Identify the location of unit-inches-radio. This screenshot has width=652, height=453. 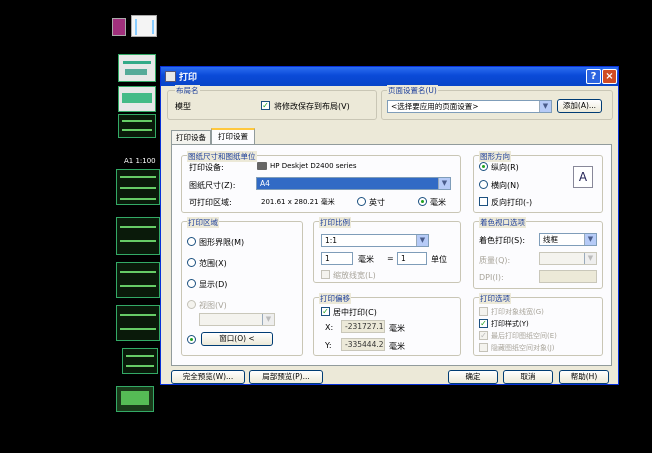
(361, 201).